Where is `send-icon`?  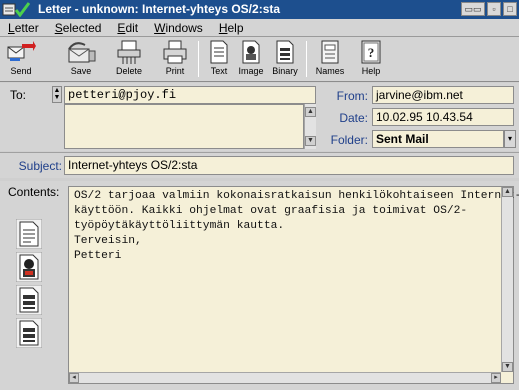 send-icon is located at coordinates (21, 51).